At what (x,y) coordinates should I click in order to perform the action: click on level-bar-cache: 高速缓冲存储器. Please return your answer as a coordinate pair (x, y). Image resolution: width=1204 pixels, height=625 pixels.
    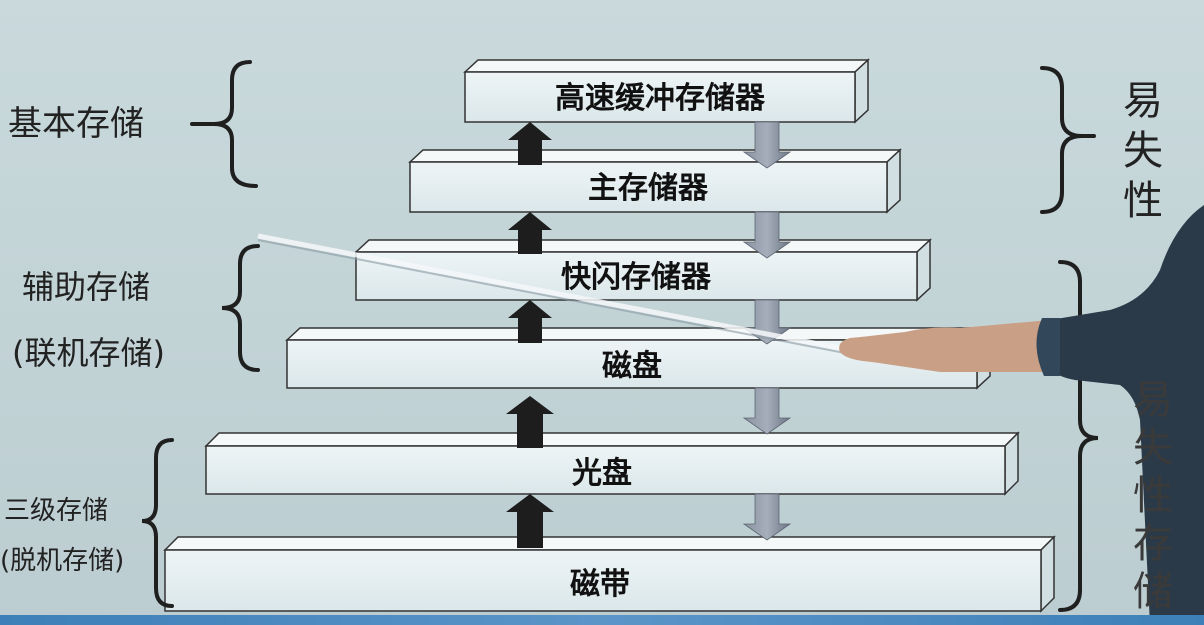
    Looking at the image, I should click on (666, 91).